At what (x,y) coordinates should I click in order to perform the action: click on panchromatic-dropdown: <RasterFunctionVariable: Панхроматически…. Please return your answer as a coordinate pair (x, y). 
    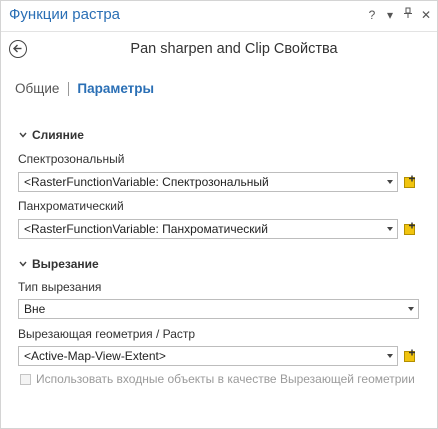
    Looking at the image, I should click on (208, 229).